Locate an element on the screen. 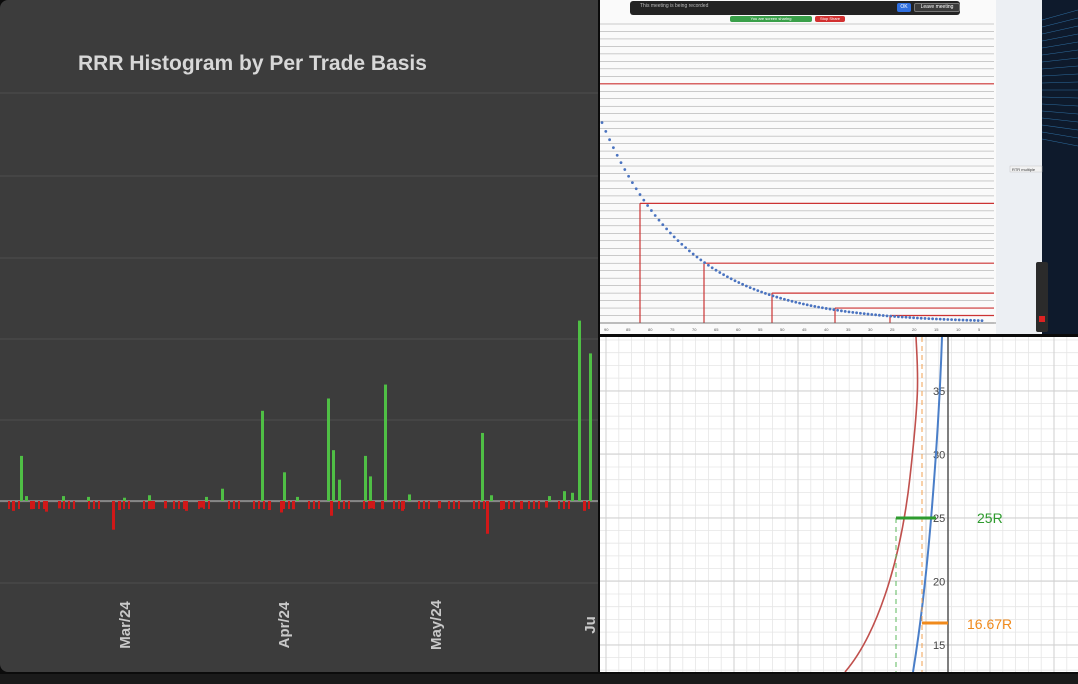  stop-share-button: Stop Share is located at coordinates (830, 19).